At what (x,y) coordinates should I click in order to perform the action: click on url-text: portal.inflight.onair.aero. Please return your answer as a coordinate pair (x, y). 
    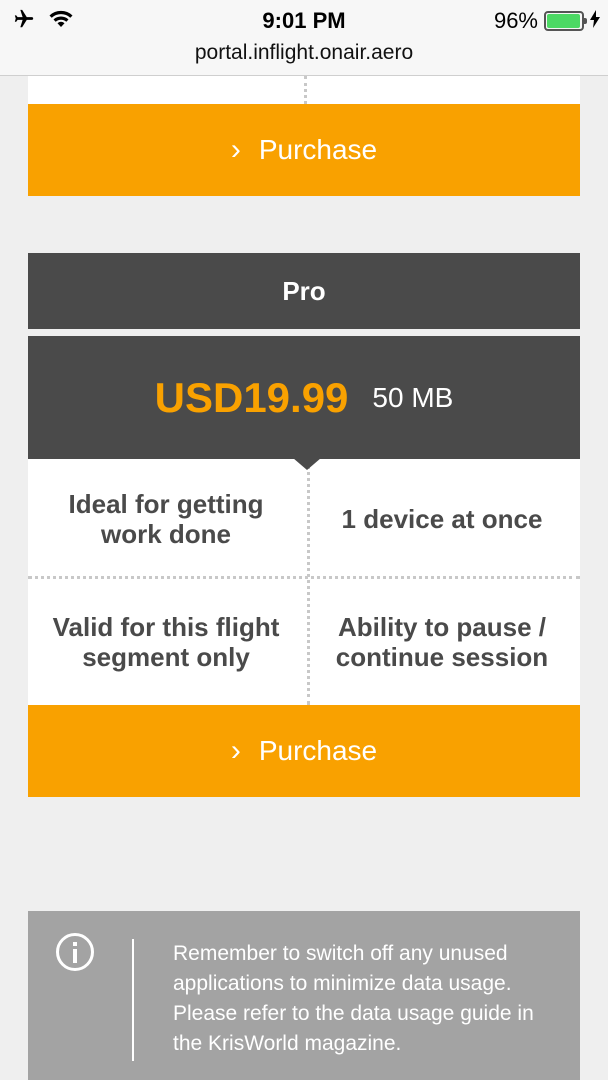
    Looking at the image, I should click on (304, 52).